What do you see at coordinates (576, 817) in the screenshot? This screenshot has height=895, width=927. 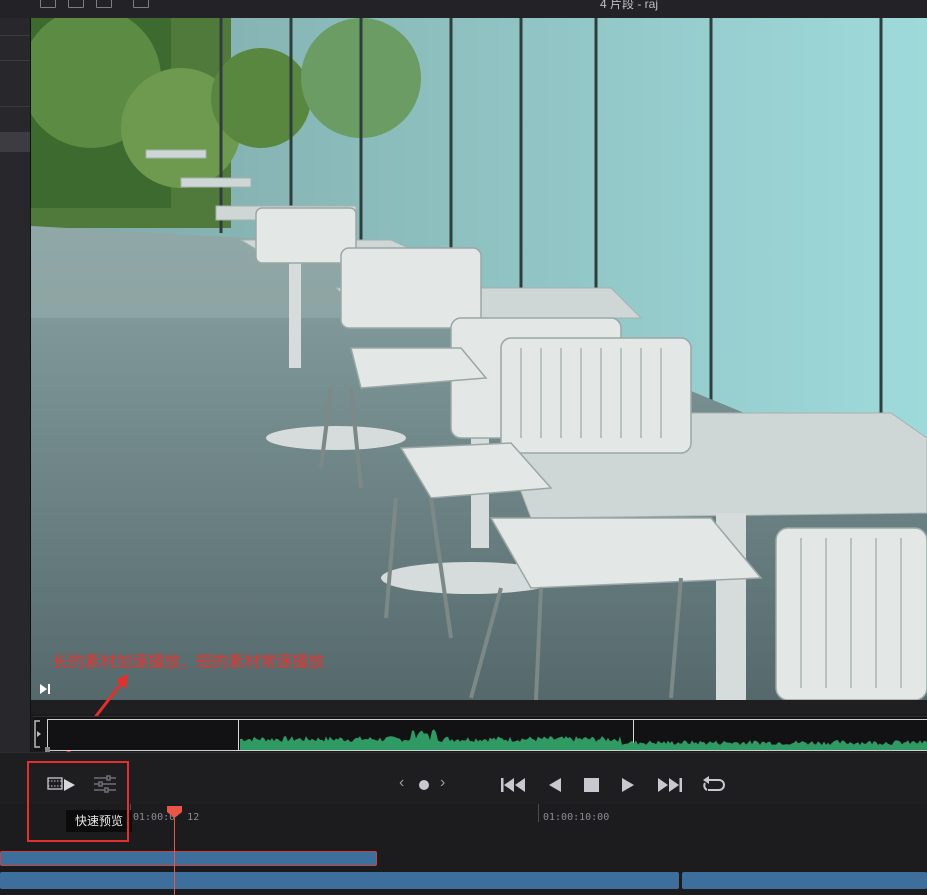 I see `timecode-label: 01:00:10:00` at bounding box center [576, 817].